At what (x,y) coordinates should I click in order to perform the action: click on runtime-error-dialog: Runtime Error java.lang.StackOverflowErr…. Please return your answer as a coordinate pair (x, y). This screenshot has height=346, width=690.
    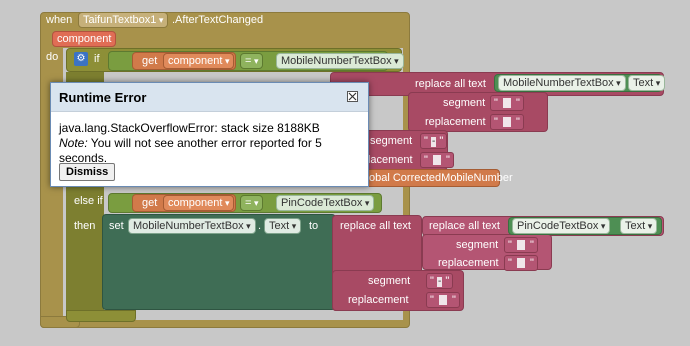
    Looking at the image, I should click on (209, 134).